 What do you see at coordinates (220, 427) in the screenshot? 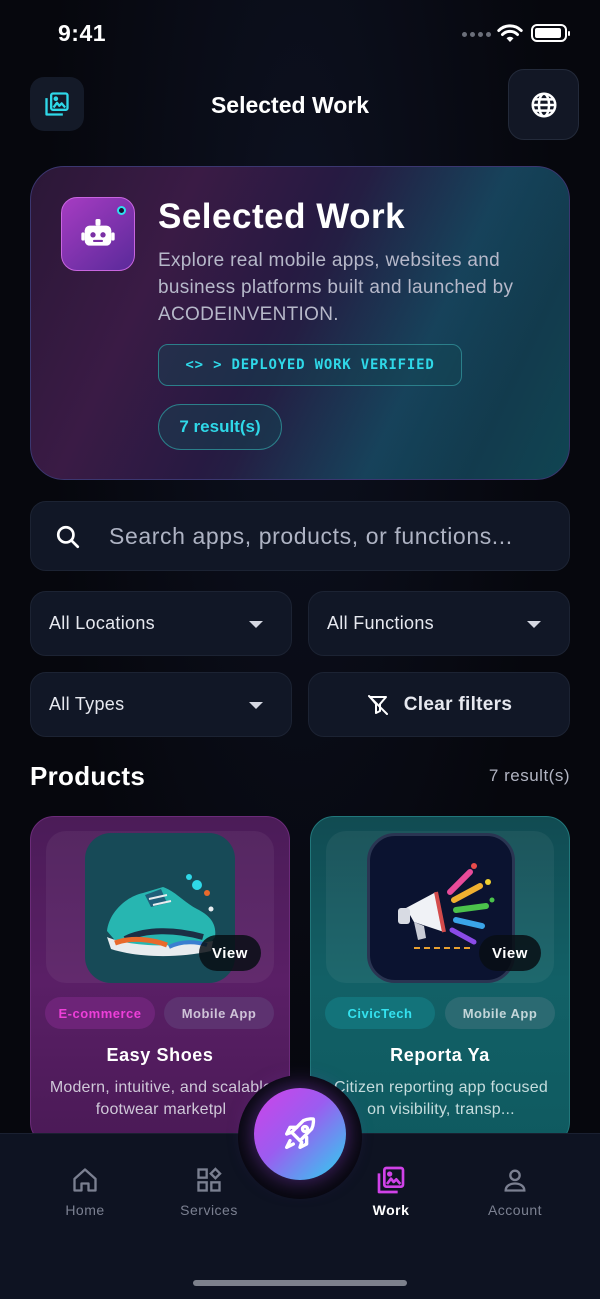
I see `result-count-pill: 7 result(s)` at bounding box center [220, 427].